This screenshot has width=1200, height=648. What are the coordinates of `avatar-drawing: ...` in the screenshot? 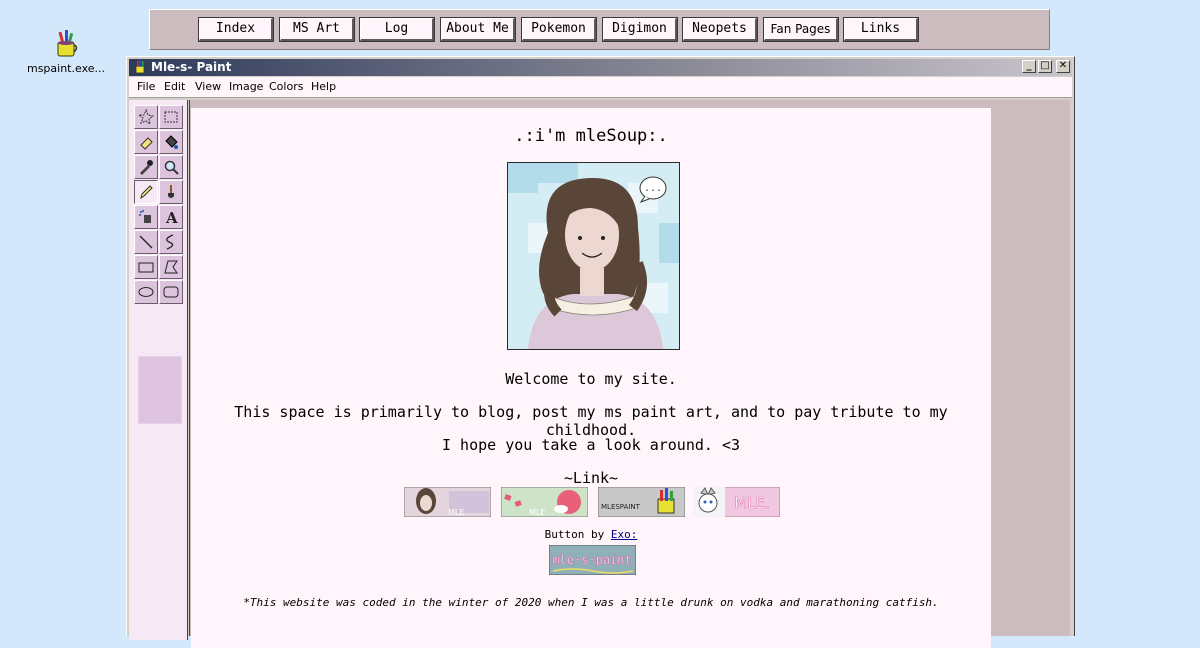 It's located at (593, 256).